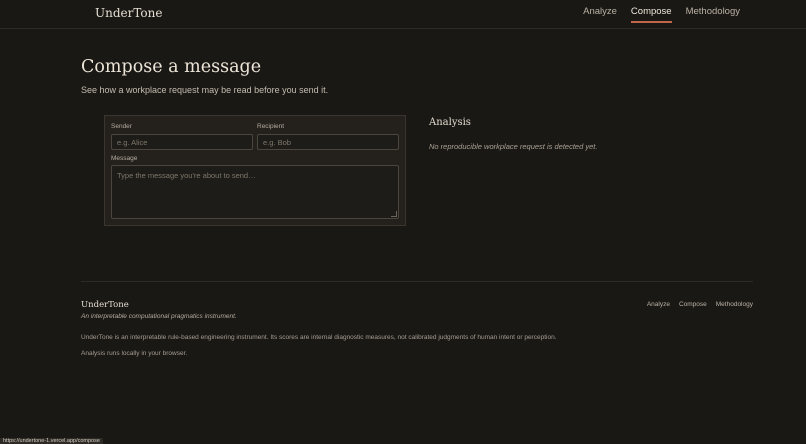  What do you see at coordinates (124, 158) in the screenshot?
I see `message-label: Message` at bounding box center [124, 158].